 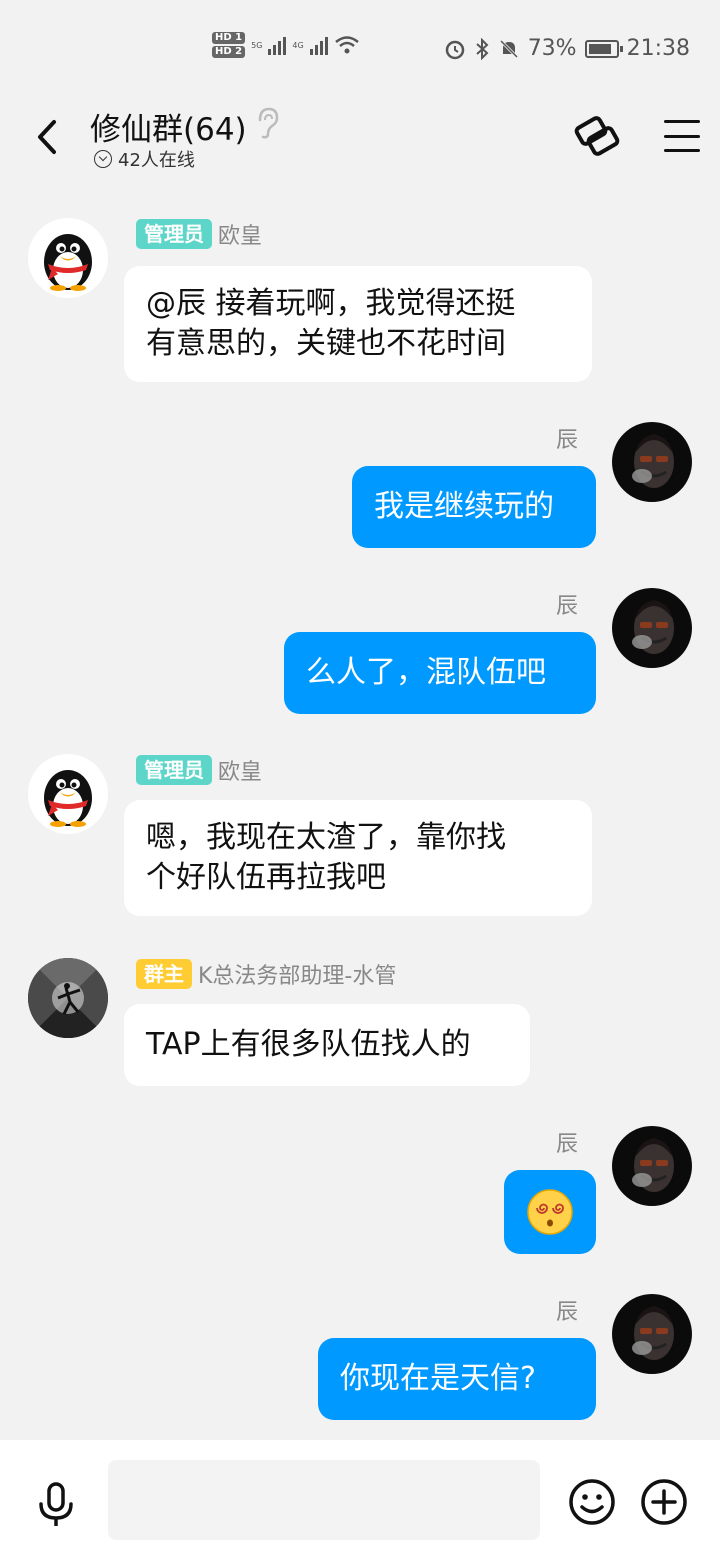 I want to click on message-text: 你现在是天信?, so click(x=438, y=1378).